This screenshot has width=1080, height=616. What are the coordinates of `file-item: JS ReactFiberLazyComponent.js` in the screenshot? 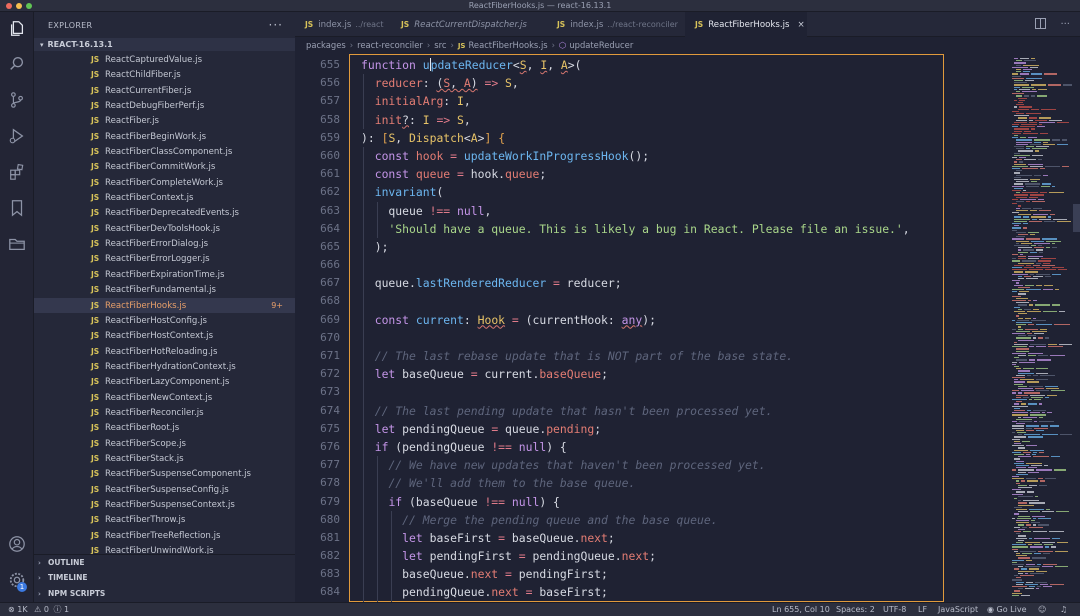 It's located at (164, 381).